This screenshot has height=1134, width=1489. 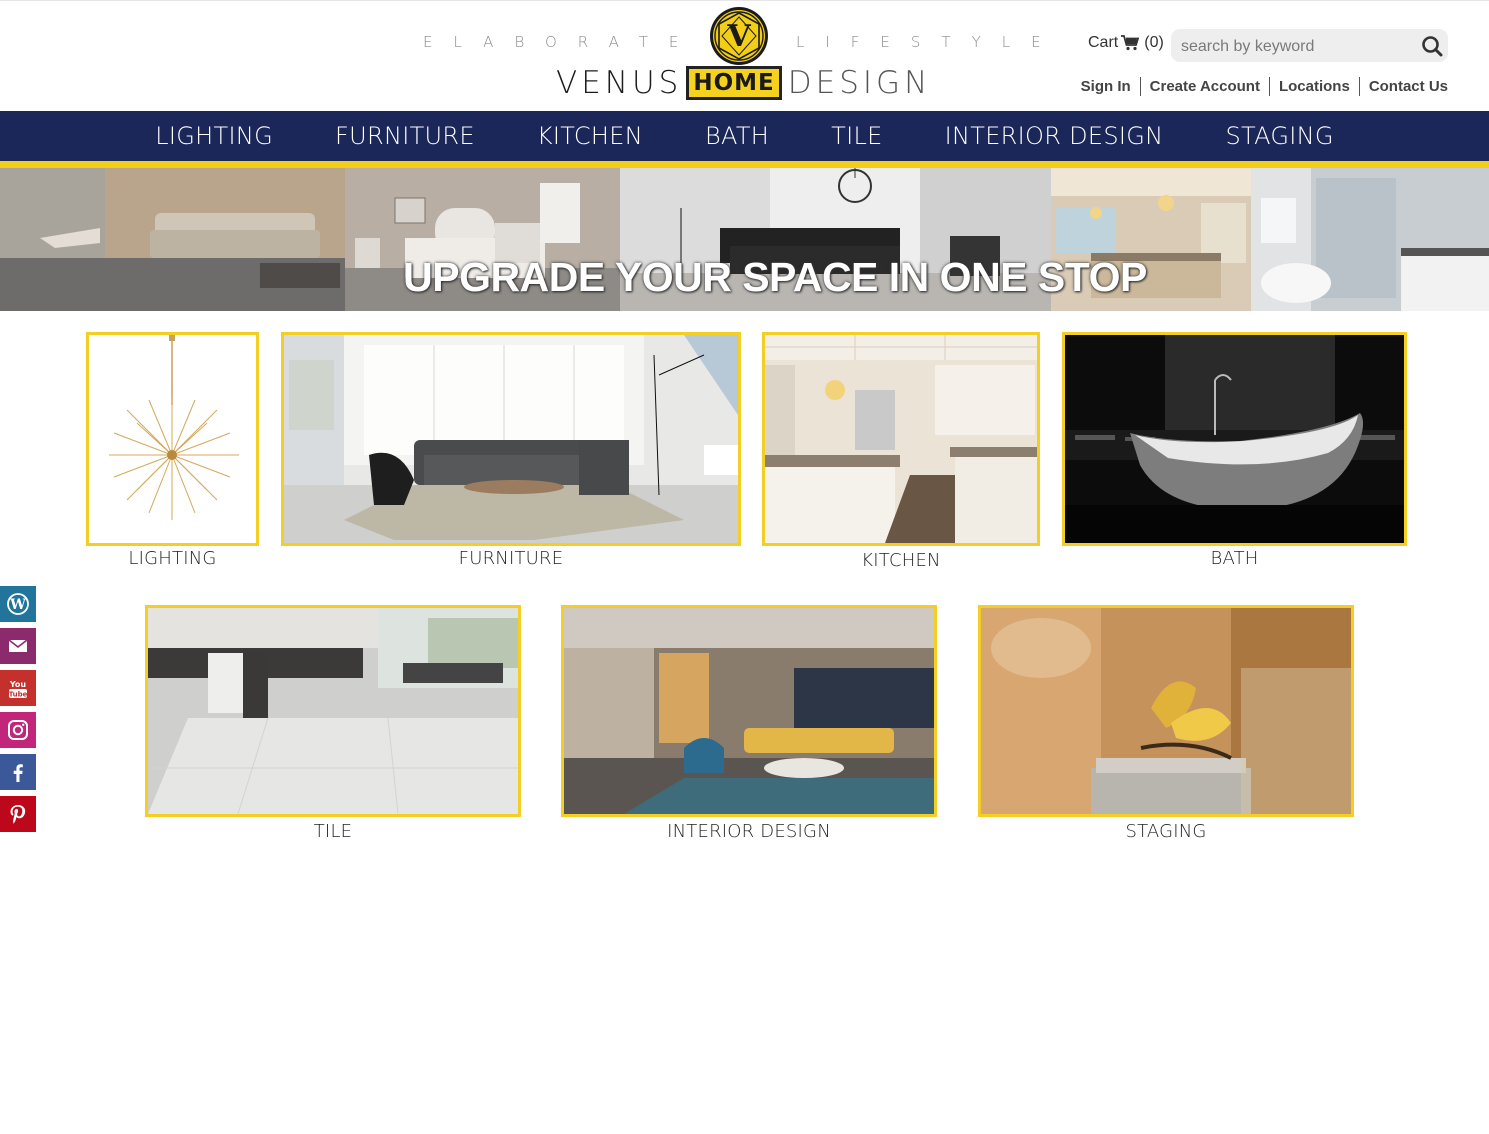 What do you see at coordinates (856, 136) in the screenshot?
I see `nav-item-tile: TILE` at bounding box center [856, 136].